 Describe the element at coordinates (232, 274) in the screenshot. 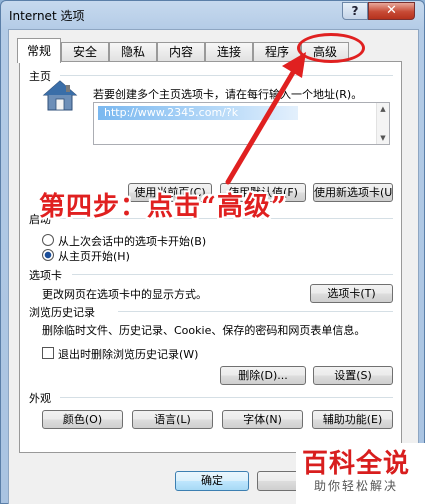

I see `tabs-separator` at that location.